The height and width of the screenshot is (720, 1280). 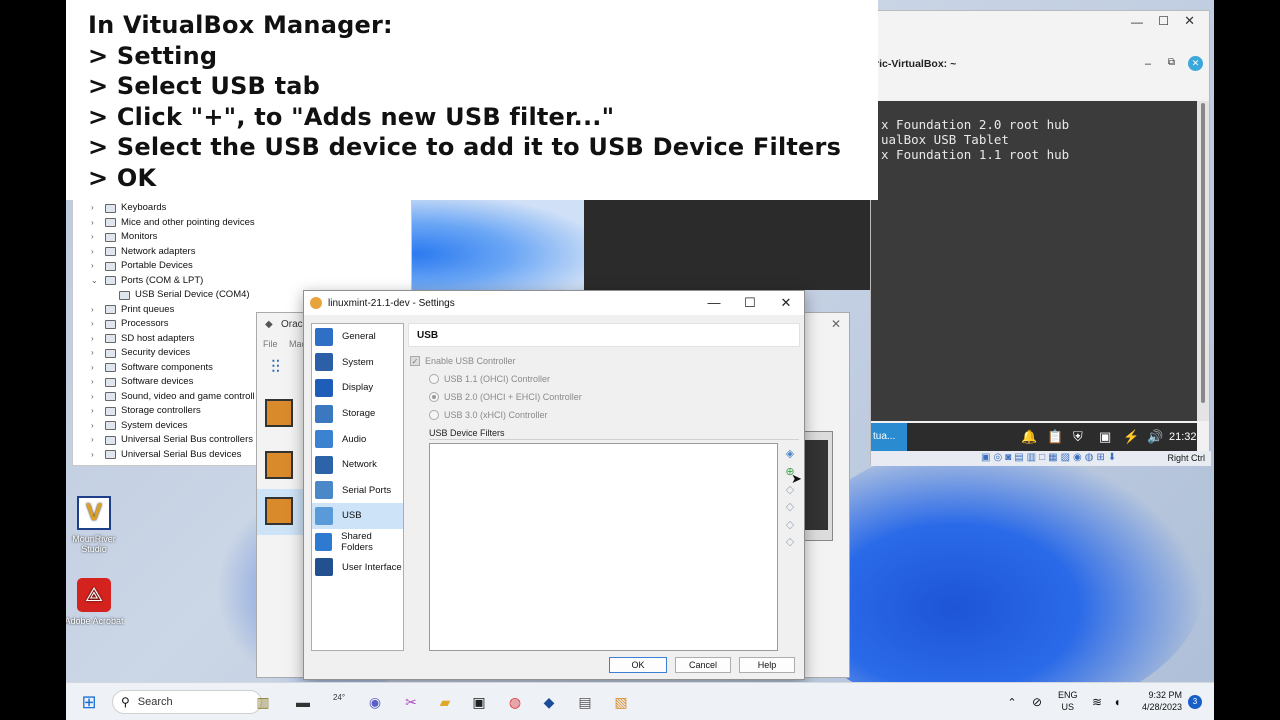 What do you see at coordinates (173, 455) in the screenshot?
I see `device-category: › Universal Serial Bus devices` at bounding box center [173, 455].